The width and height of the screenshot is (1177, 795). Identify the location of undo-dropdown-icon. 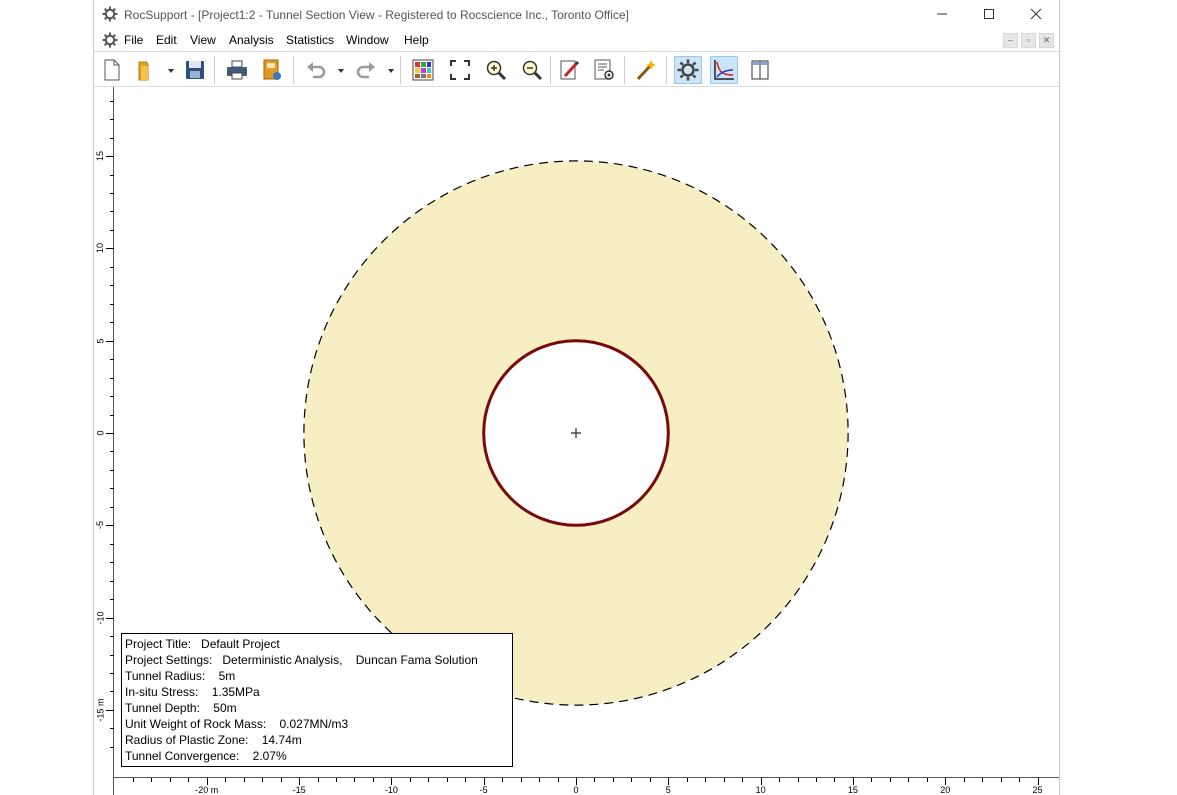
(341, 71).